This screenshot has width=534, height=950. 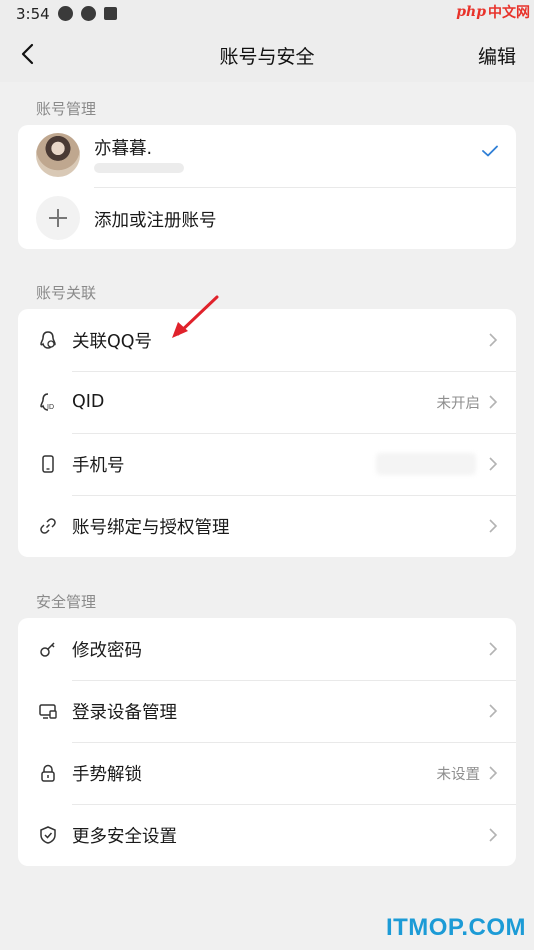 I want to click on account-id-blurred, so click(x=139, y=168).